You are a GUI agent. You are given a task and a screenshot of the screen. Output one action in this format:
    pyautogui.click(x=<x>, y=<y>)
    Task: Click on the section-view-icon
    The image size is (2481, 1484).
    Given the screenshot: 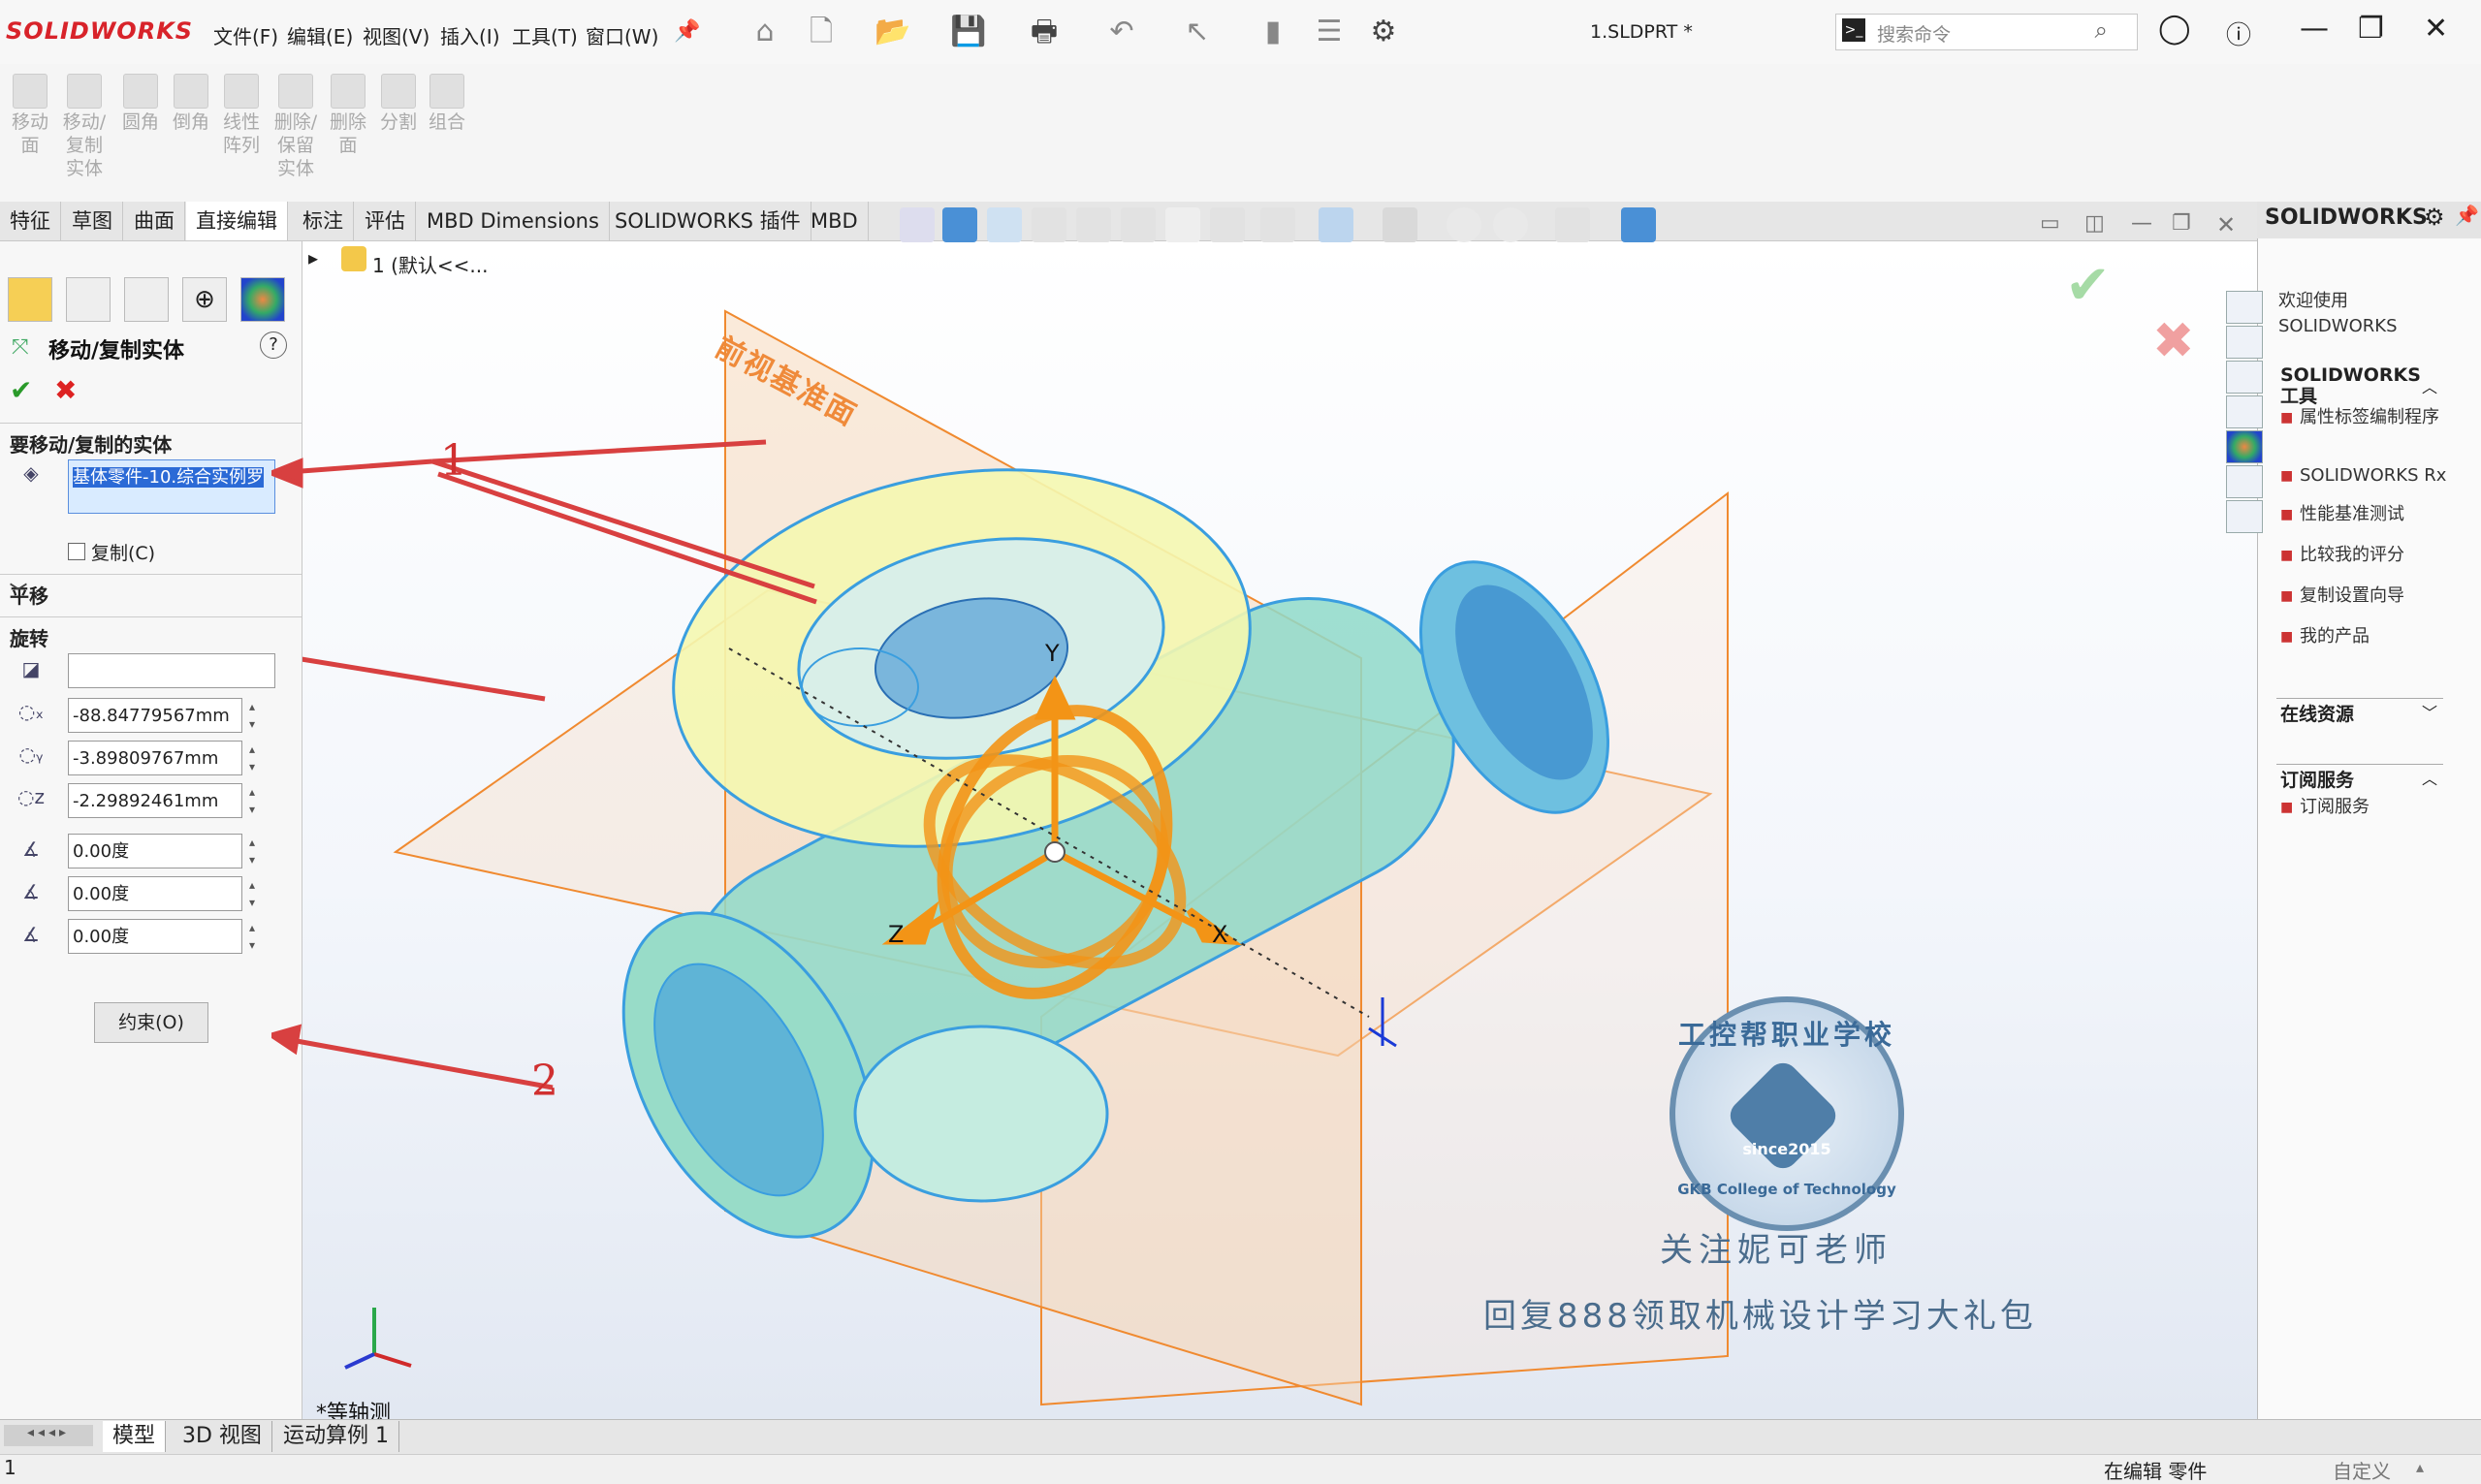 What is the action you would take?
    pyautogui.click(x=959, y=224)
    